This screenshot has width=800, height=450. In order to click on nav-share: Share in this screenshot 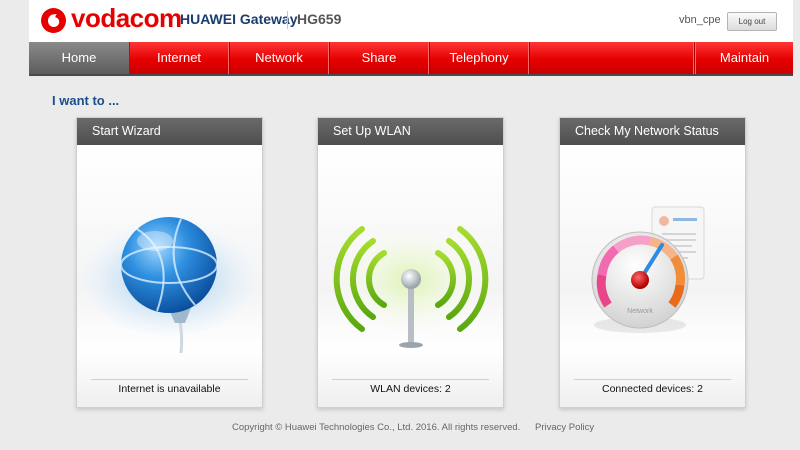, I will do `click(379, 58)`.